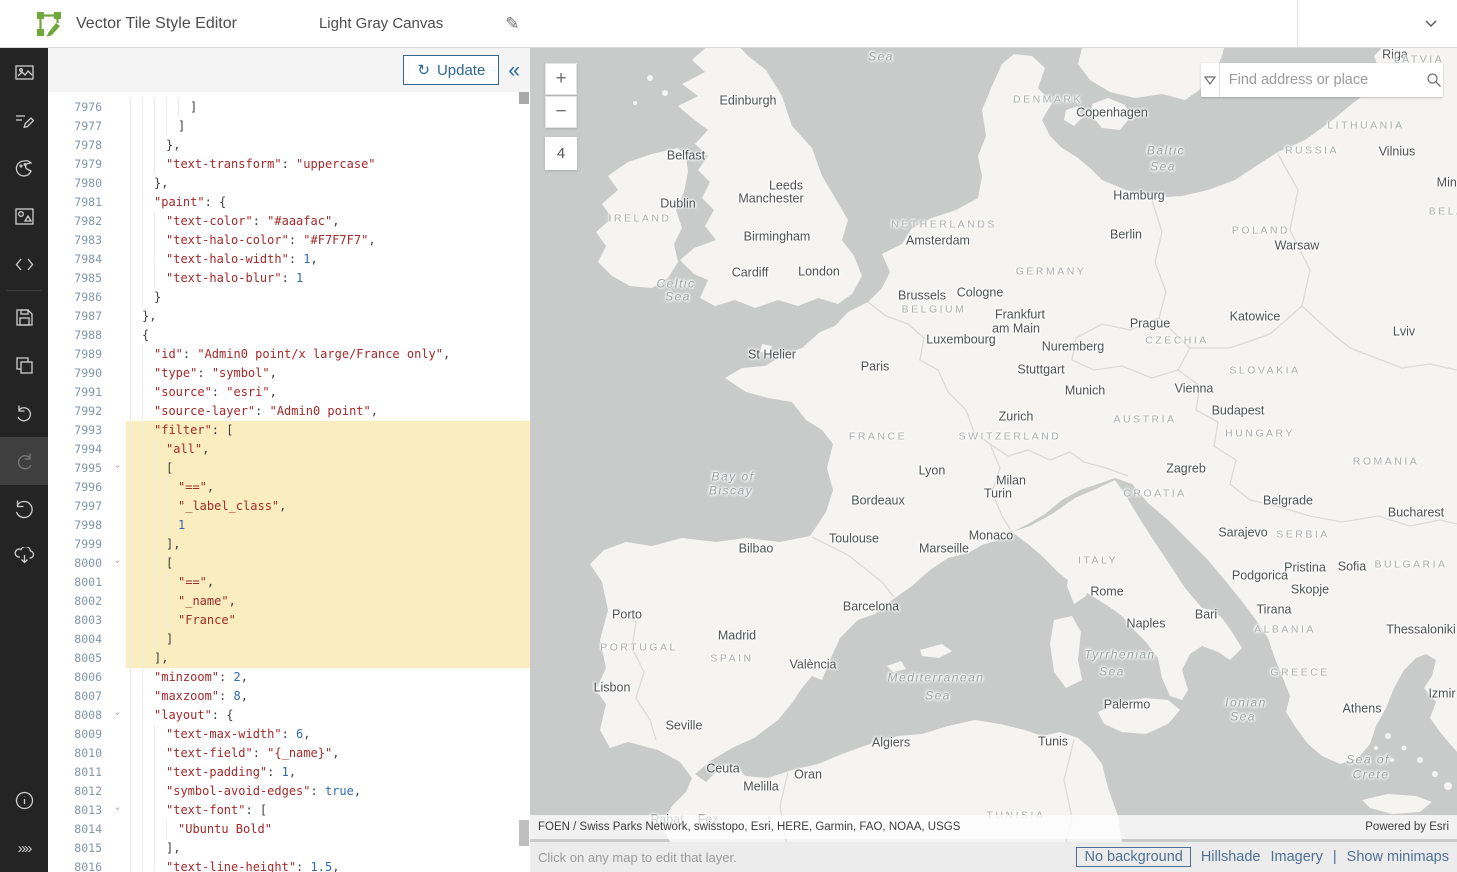 The image size is (1457, 872). What do you see at coordinates (24, 264) in the screenshot?
I see `toolbar-code-button` at bounding box center [24, 264].